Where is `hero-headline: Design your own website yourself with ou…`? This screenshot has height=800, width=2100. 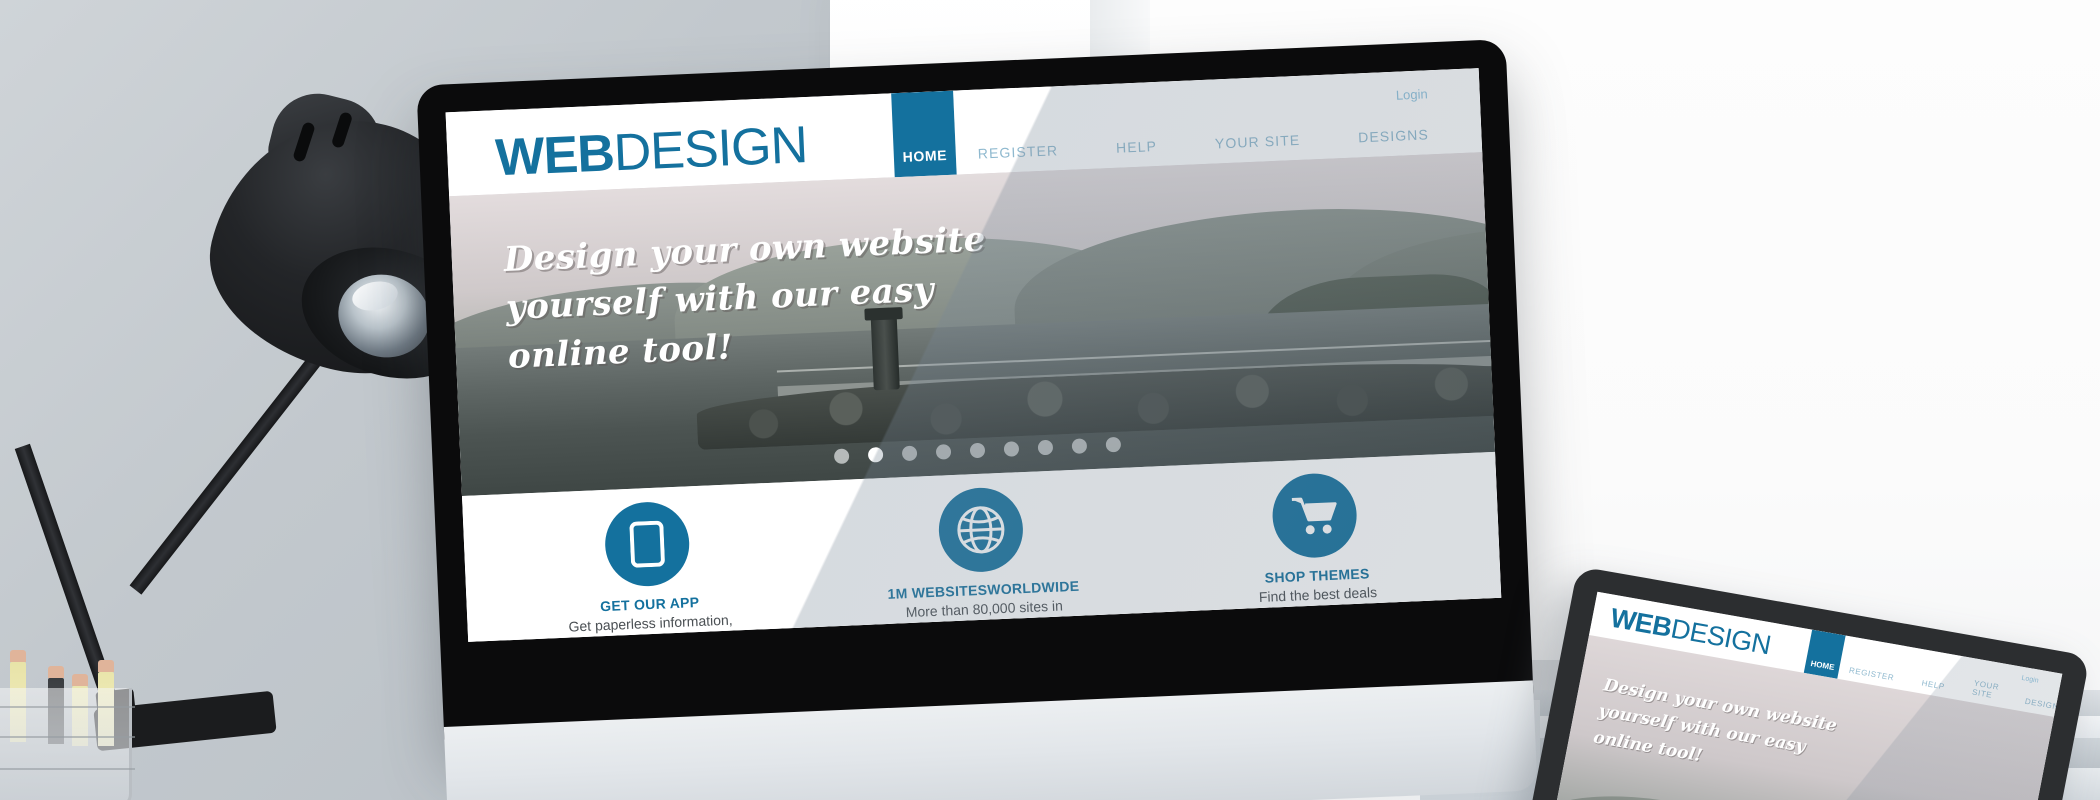
hero-headline: Design your own website yourself with ou… is located at coordinates (747, 297).